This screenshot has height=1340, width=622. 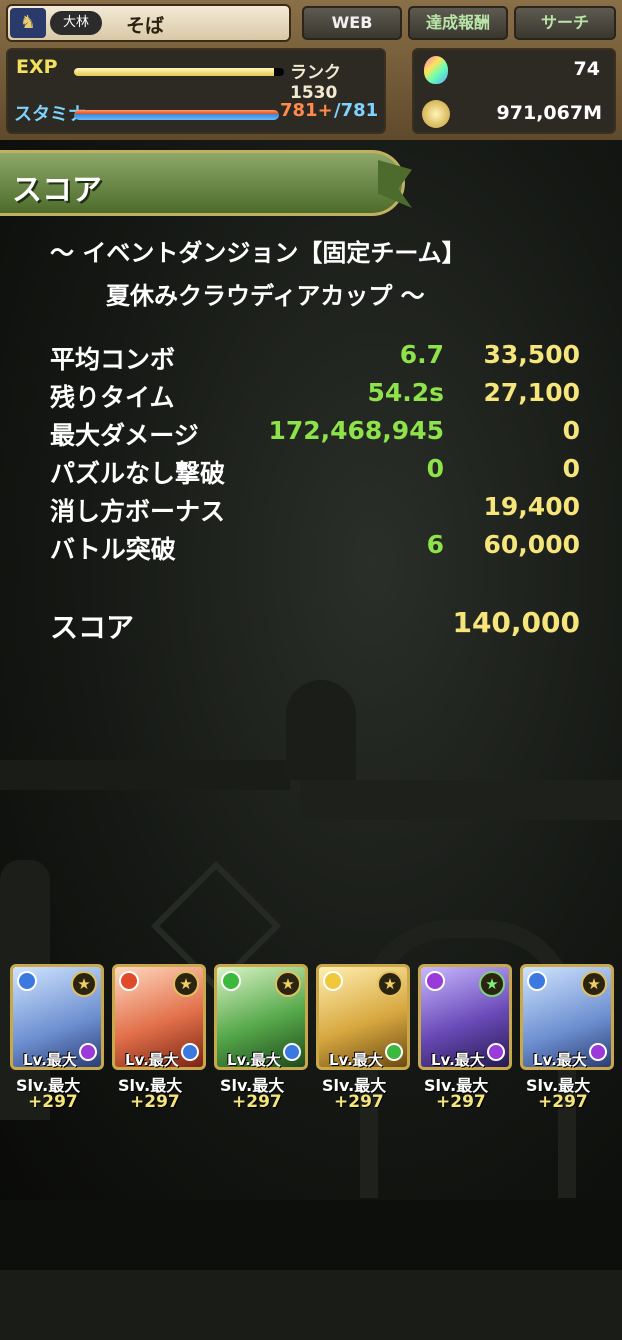 What do you see at coordinates (265, 296) in the screenshot?
I see `dungeon-name-line2: 夏休みクラウディアカップ ～` at bounding box center [265, 296].